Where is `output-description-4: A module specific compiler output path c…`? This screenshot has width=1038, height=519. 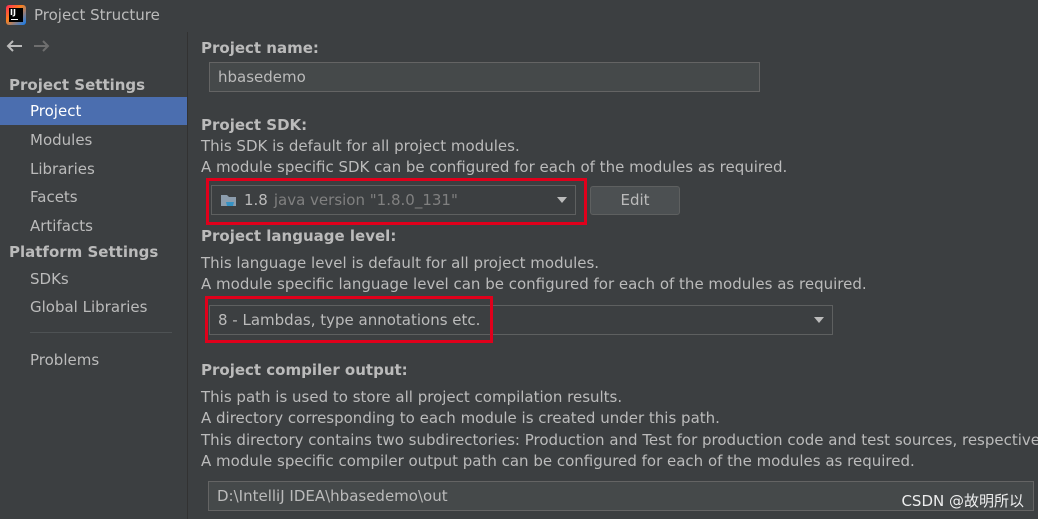
output-description-4: A module specific compiler output path c… is located at coordinates (558, 461).